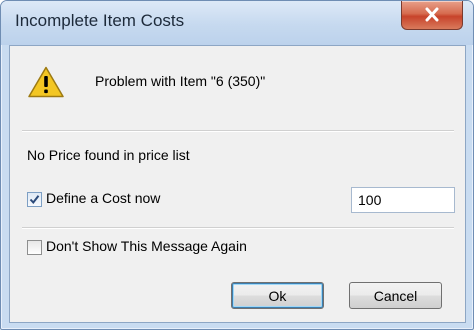  Describe the element at coordinates (277, 295) in the screenshot. I see `ok-button: Ok` at that location.